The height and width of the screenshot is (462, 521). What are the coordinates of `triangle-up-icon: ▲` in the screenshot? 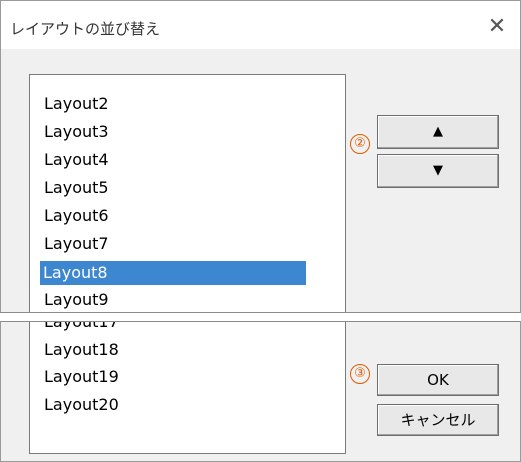 It's located at (438, 131).